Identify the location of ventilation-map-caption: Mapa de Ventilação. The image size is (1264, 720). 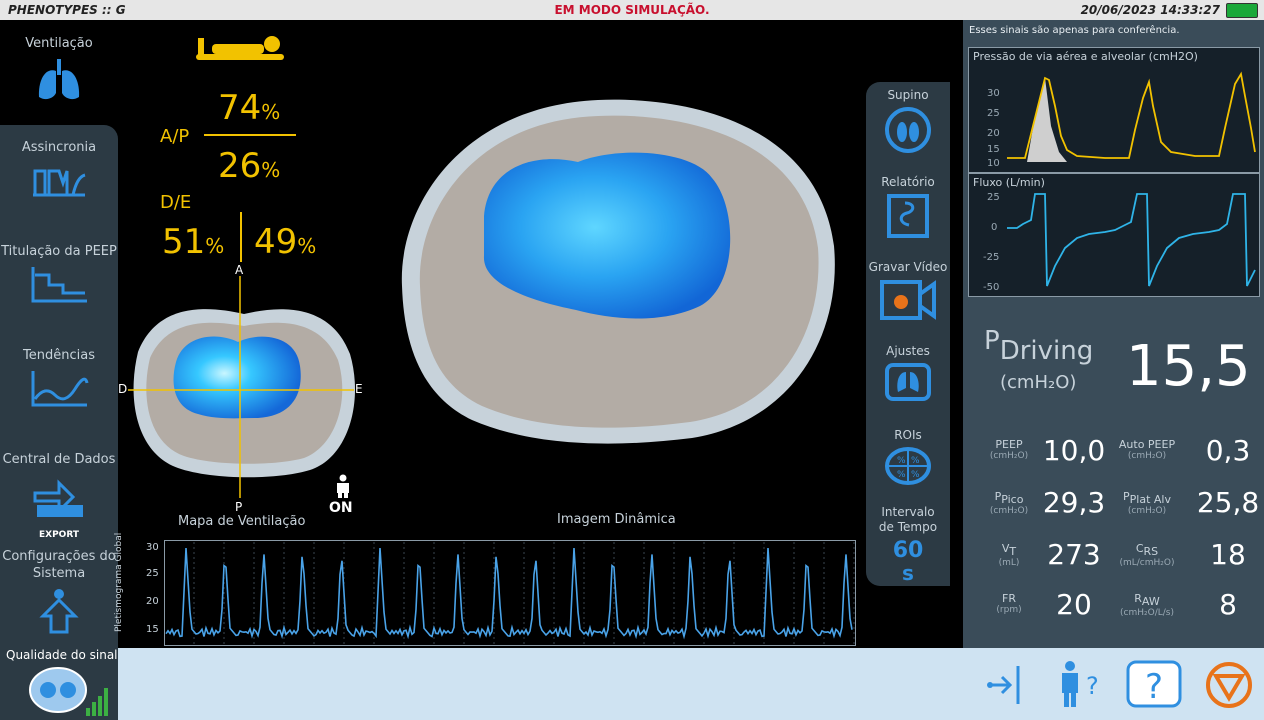
(242, 521).